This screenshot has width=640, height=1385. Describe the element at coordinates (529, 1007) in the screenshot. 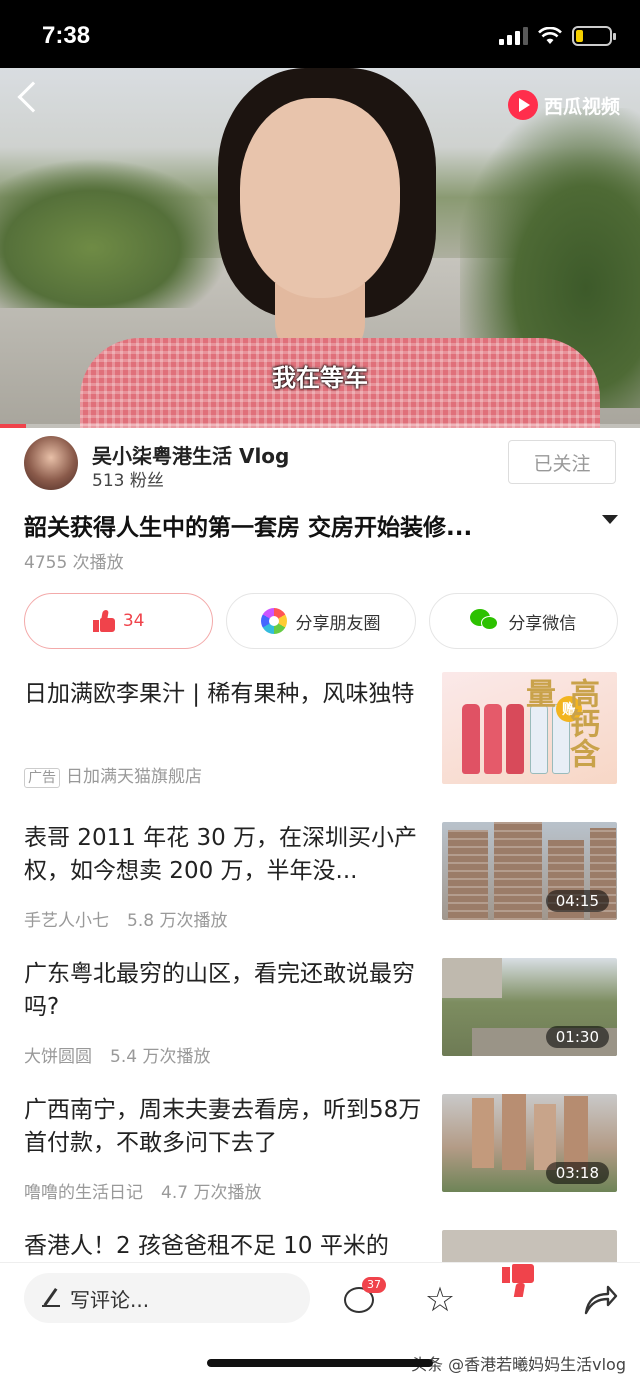

I see `feed-thumbnail: 01:30` at that location.